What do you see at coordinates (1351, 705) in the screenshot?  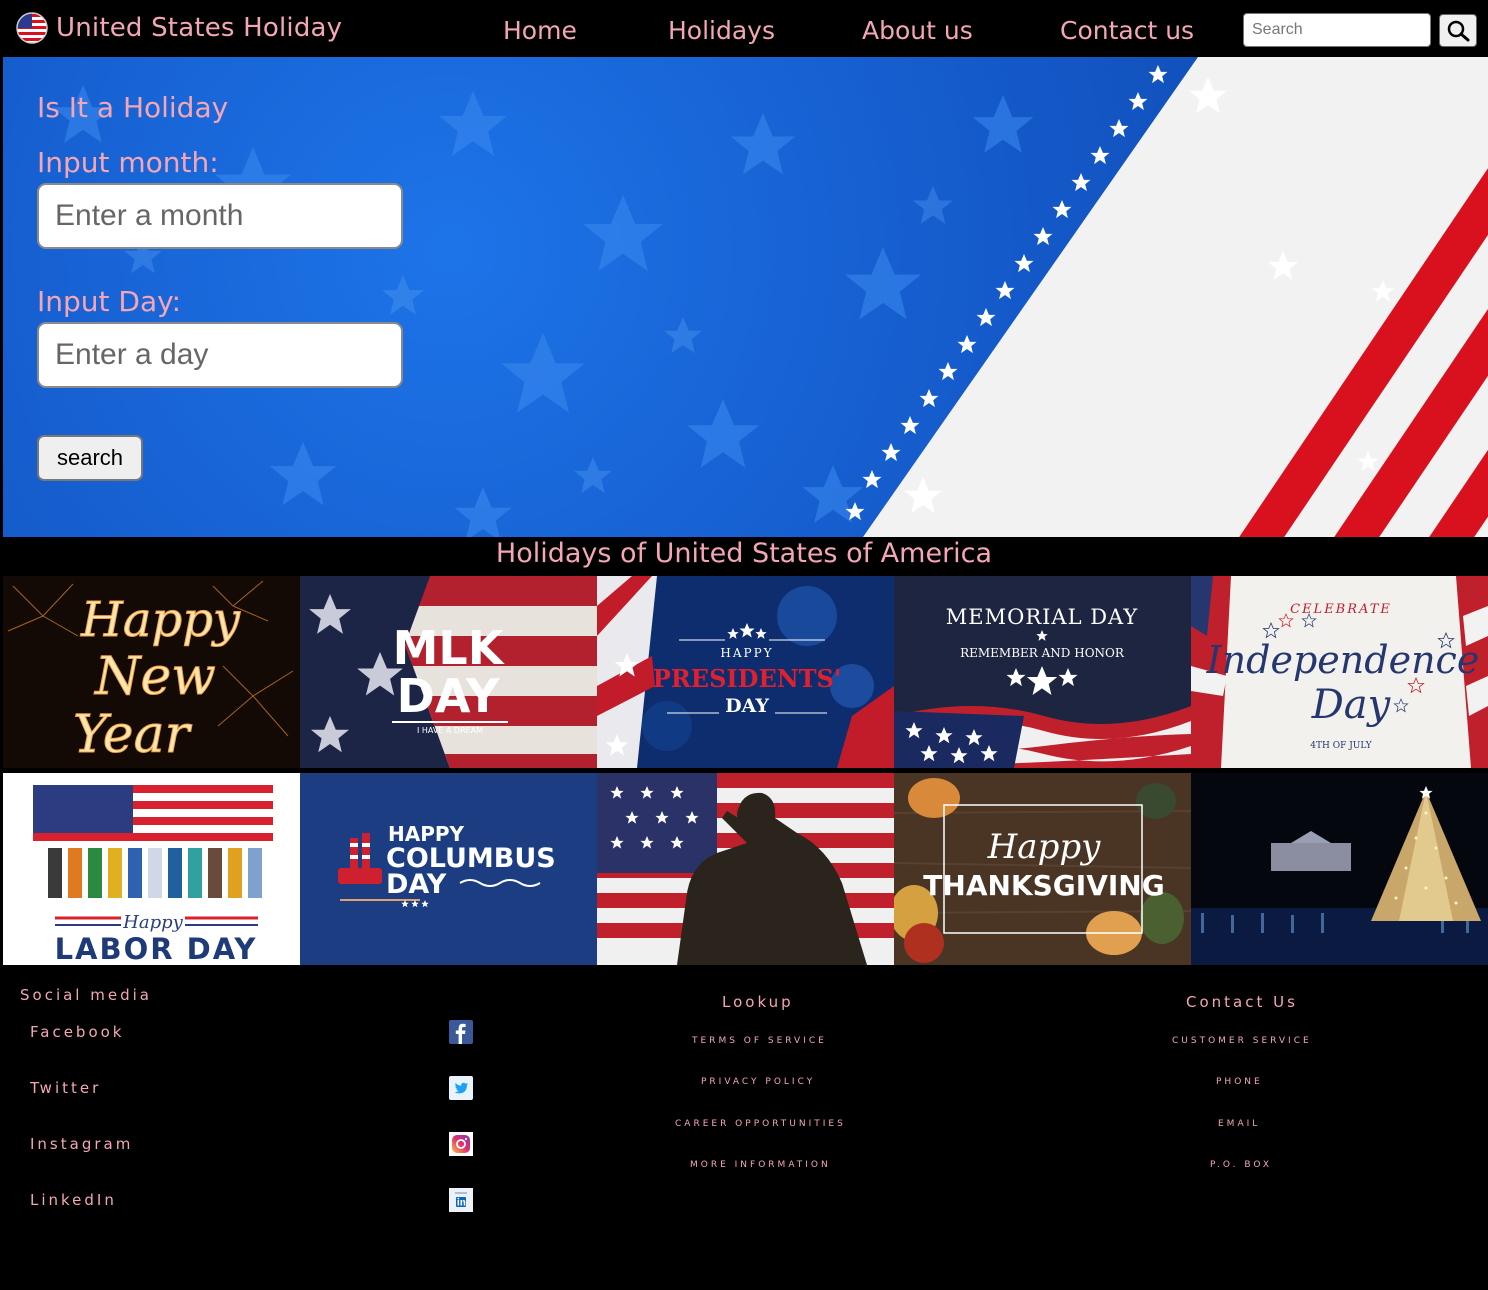 I see `independence-line3: Day` at bounding box center [1351, 705].